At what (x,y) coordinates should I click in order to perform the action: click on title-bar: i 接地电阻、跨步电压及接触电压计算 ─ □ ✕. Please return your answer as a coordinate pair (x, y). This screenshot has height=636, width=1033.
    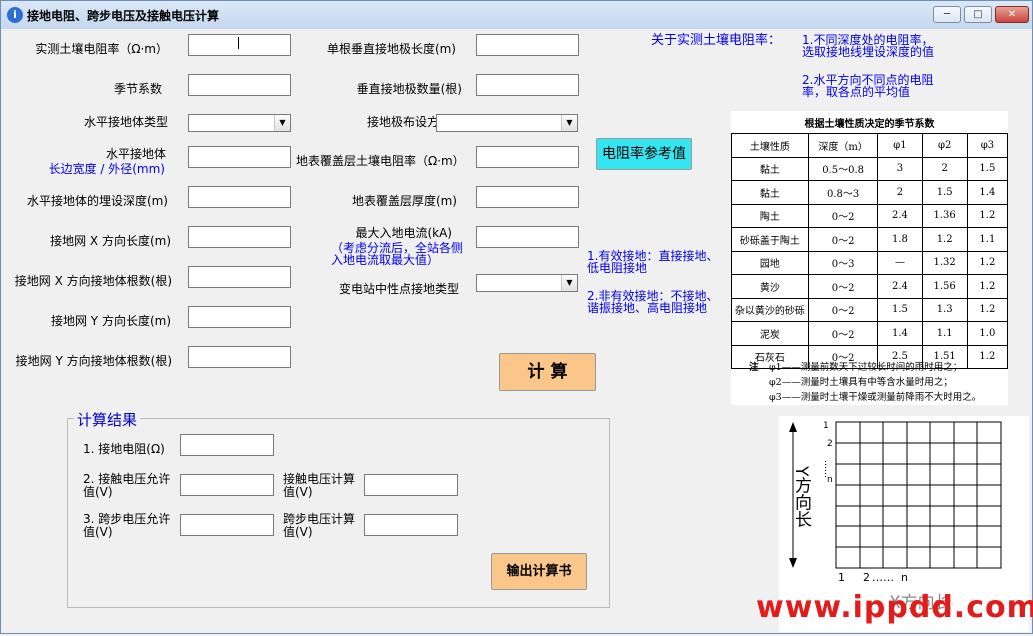
    Looking at the image, I should click on (516, 15).